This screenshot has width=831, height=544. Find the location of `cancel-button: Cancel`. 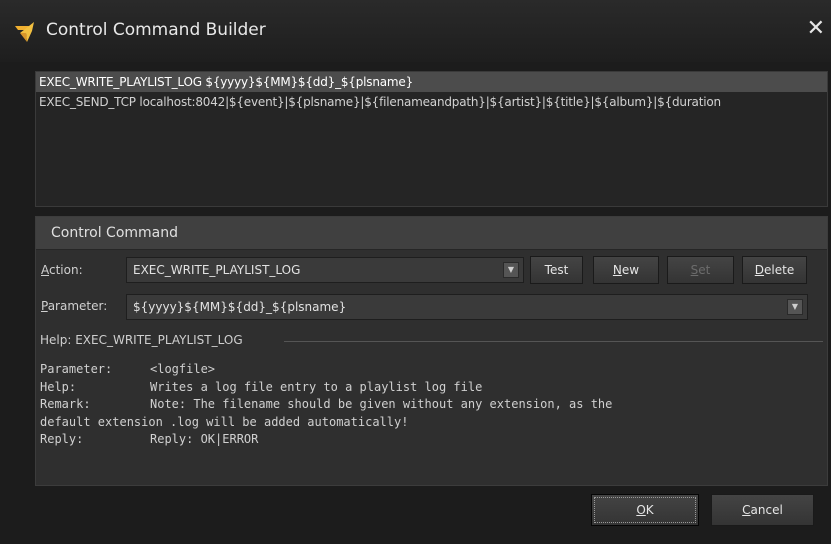

cancel-button: Cancel is located at coordinates (762, 510).